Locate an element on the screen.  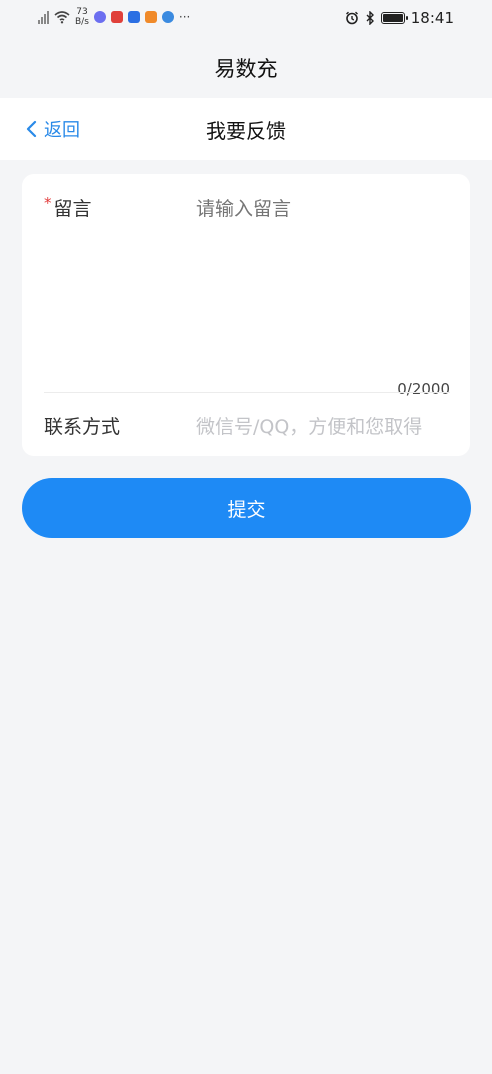
message-textarea is located at coordinates (323, 269).